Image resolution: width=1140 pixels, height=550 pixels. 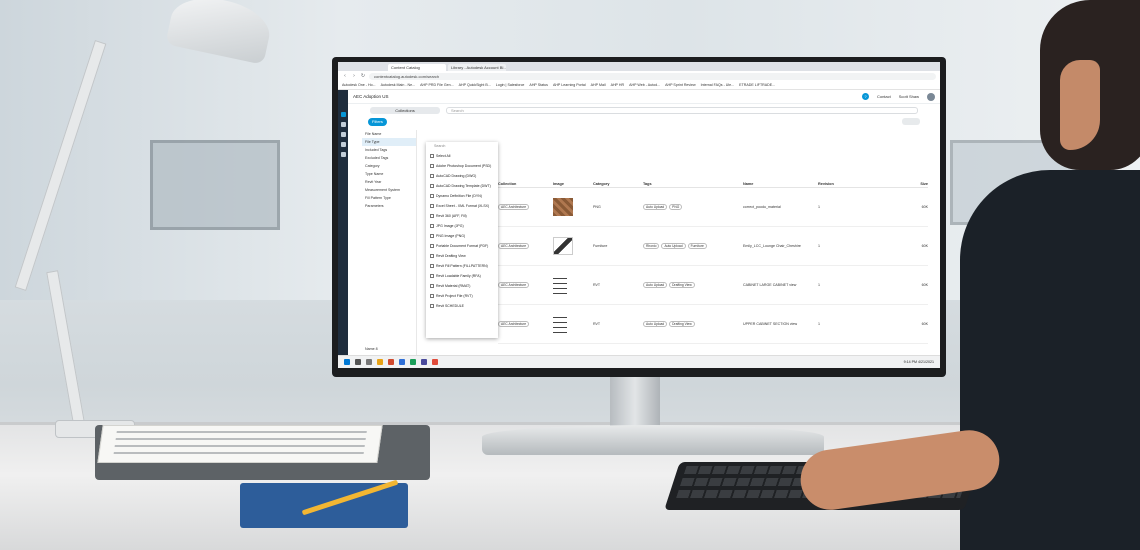 What do you see at coordinates (908, 96) in the screenshot?
I see `user-name: Scott Shaw` at bounding box center [908, 96].